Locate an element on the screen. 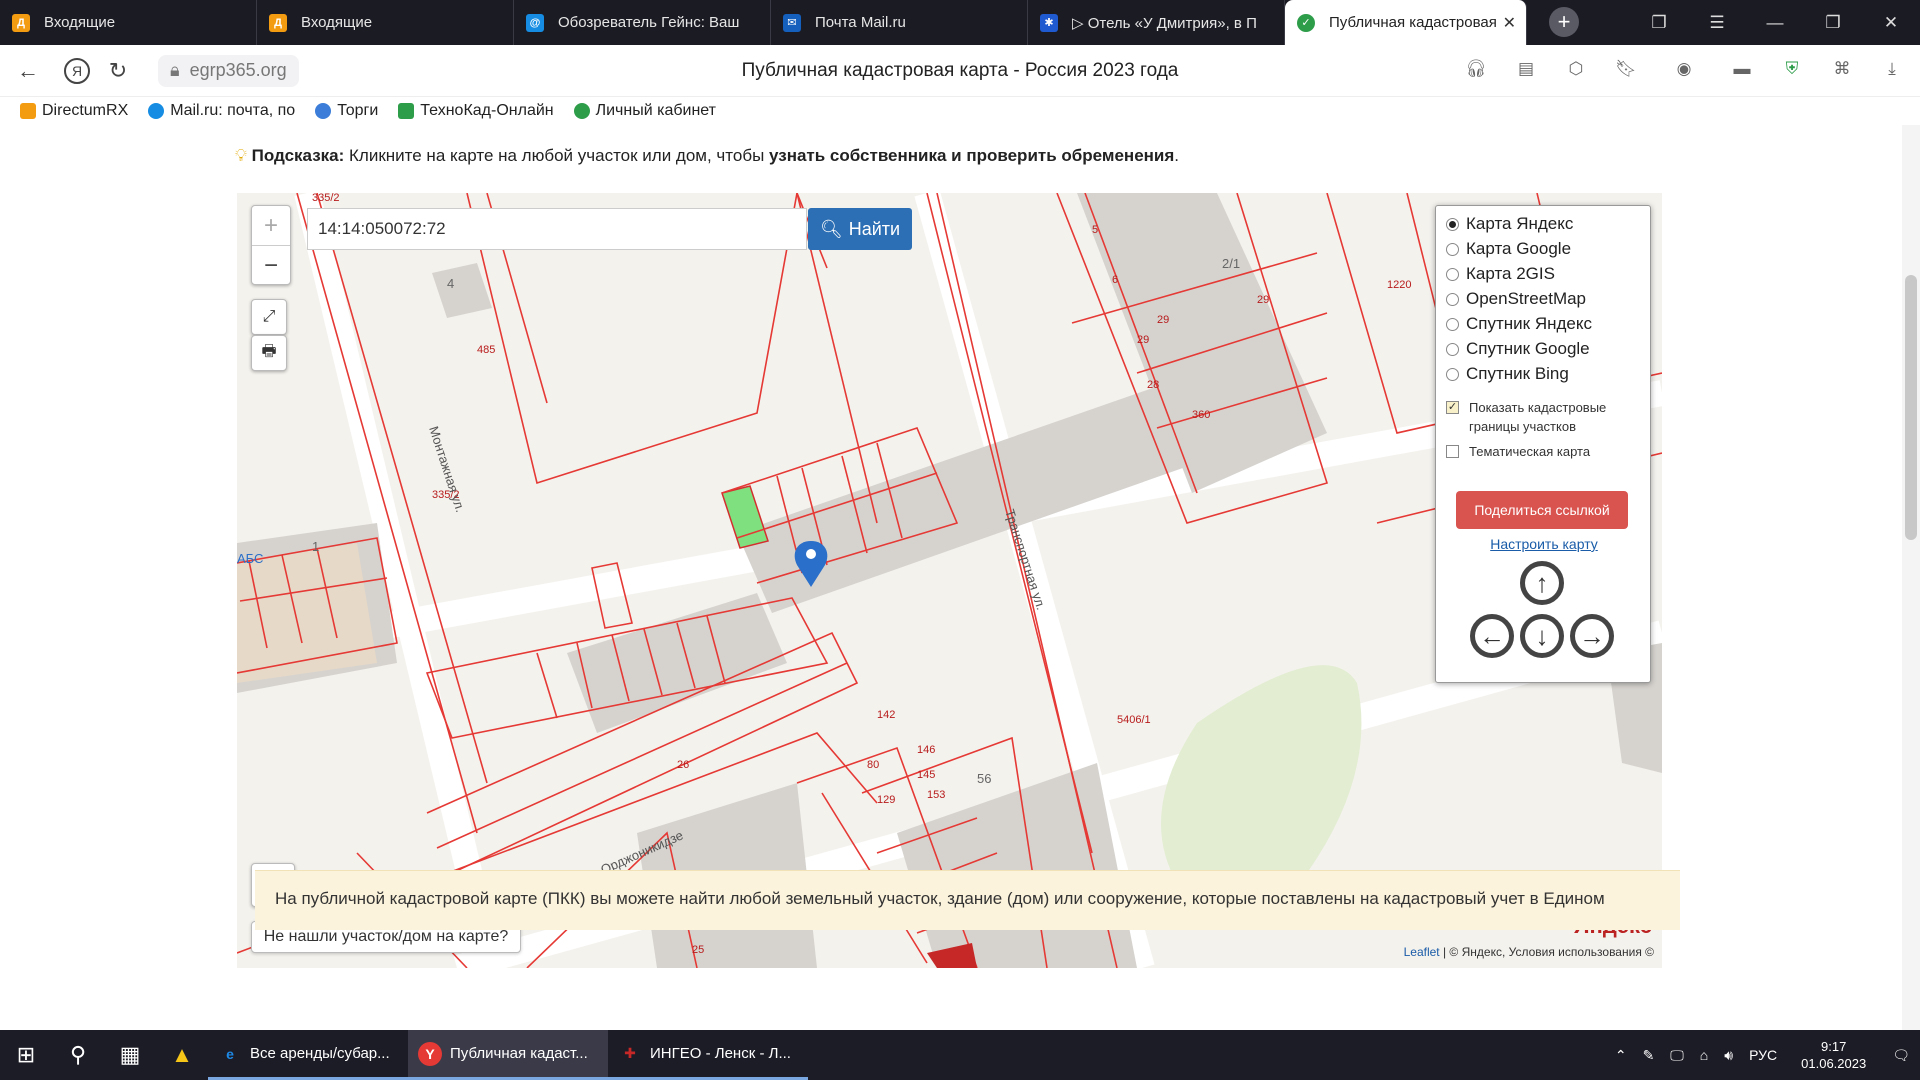 The image size is (1920, 1080). reader-icon: ▤ is located at coordinates (1526, 69).